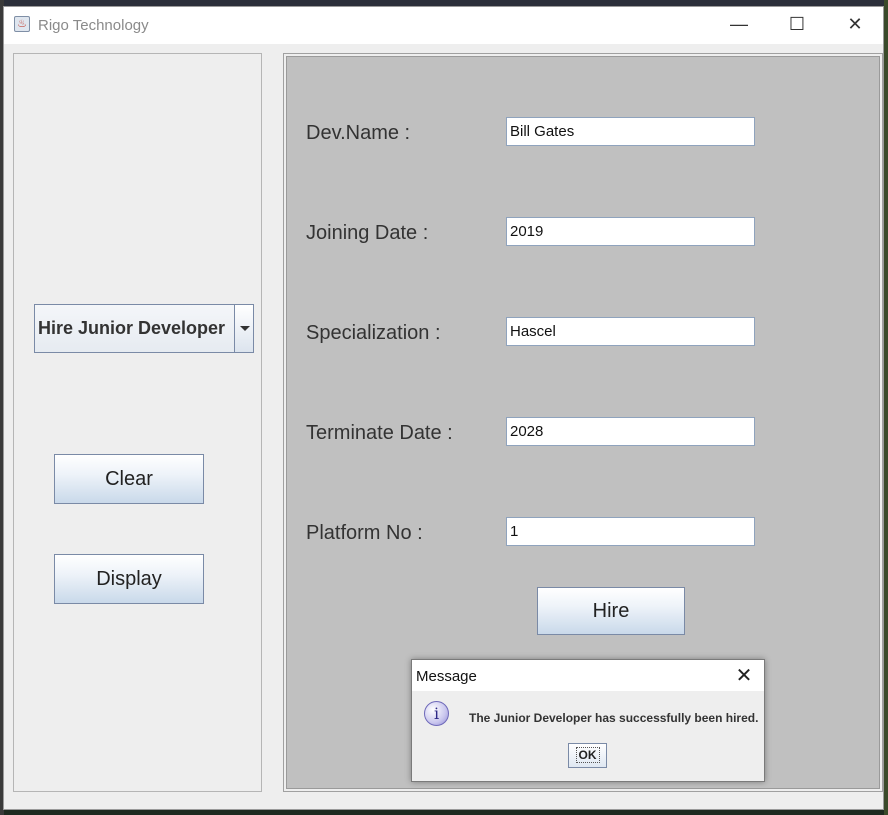 The height and width of the screenshot is (815, 888). Describe the element at coordinates (630, 231) in the screenshot. I see `joining-date-input` at that location.